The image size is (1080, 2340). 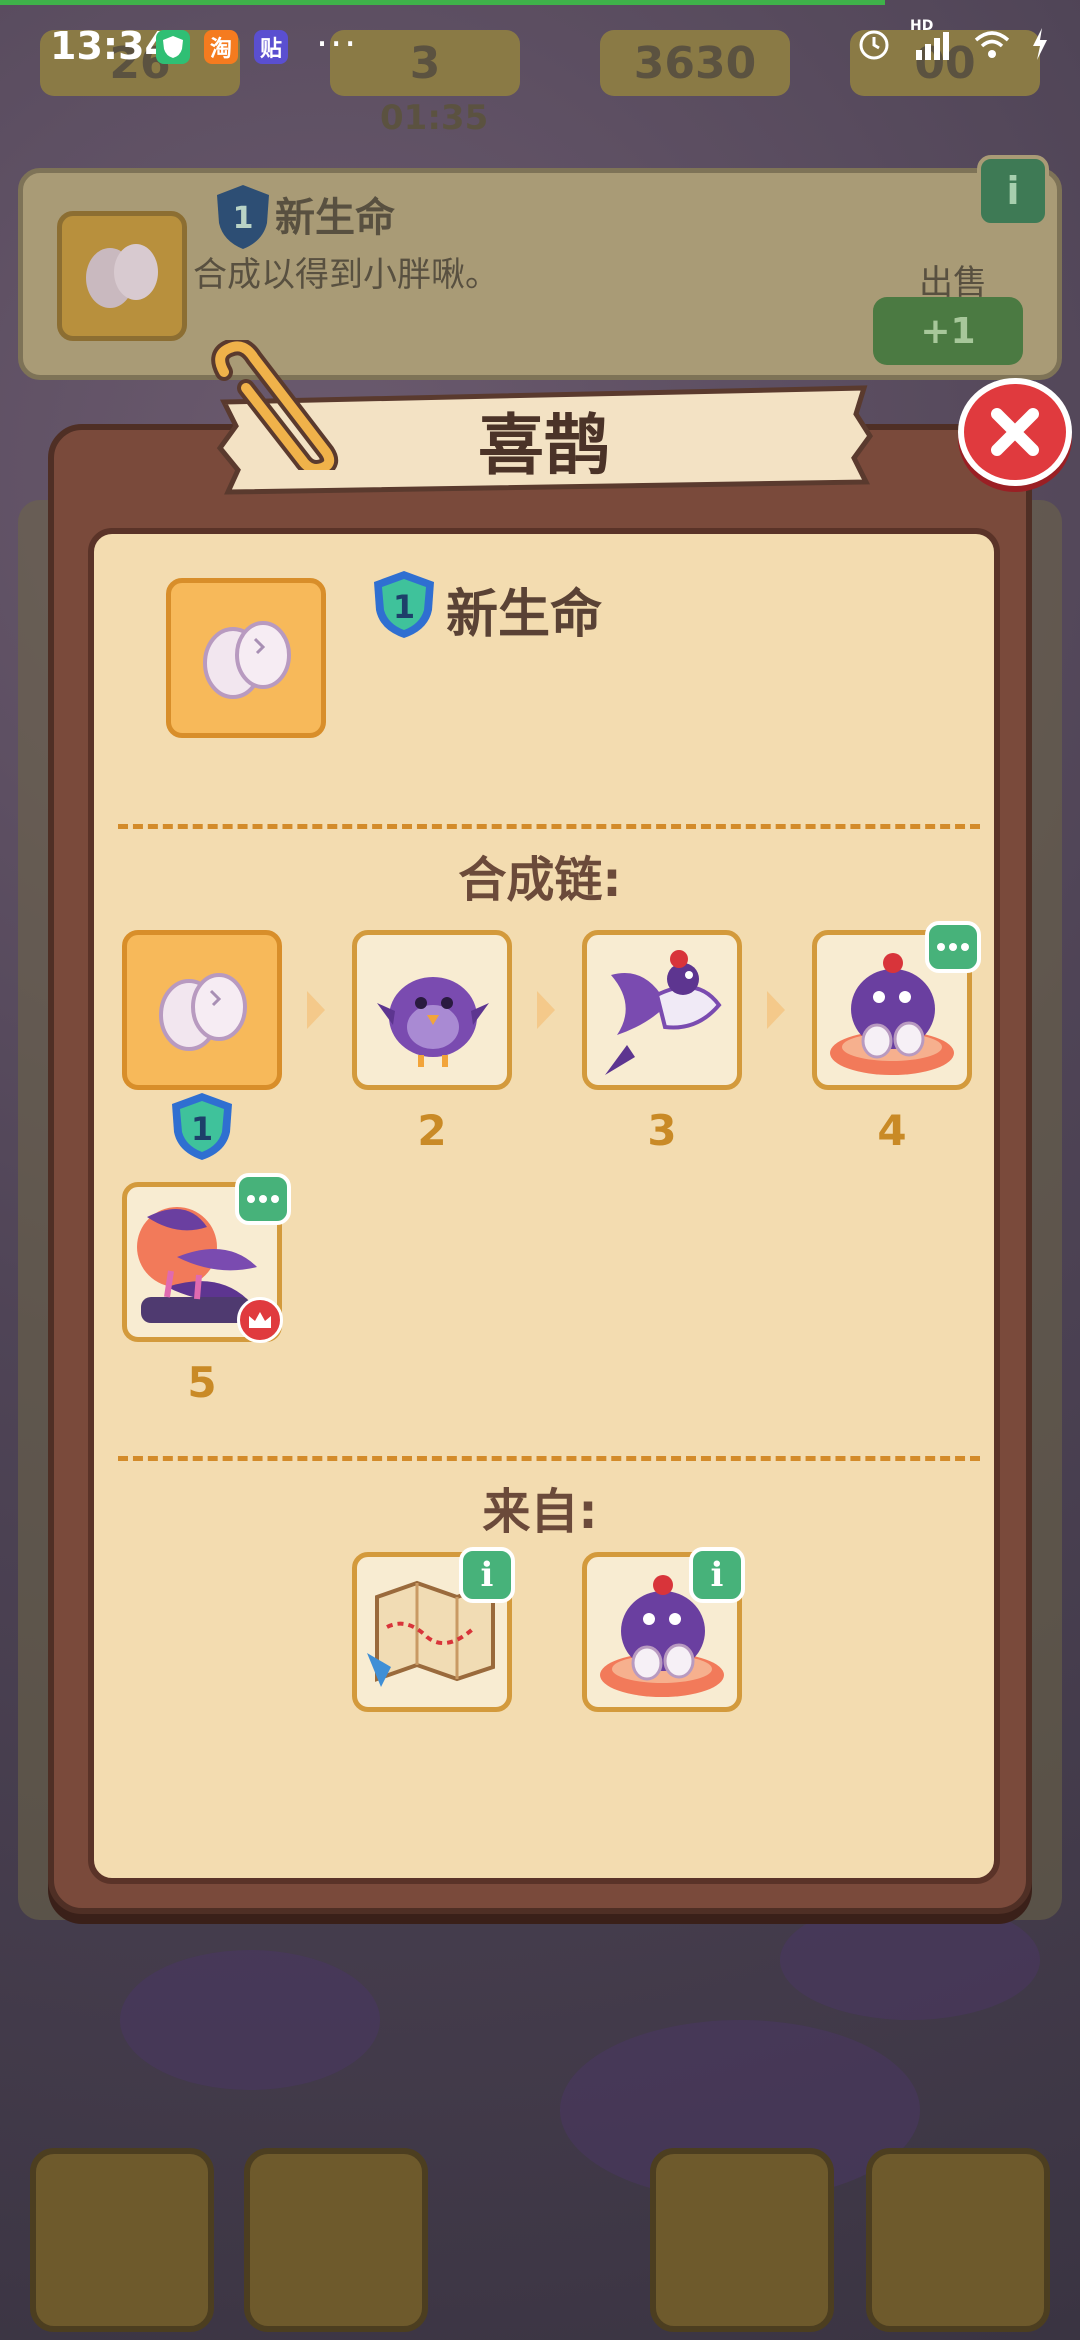 I want to click on background-item-slot, so click(x=122, y=276).